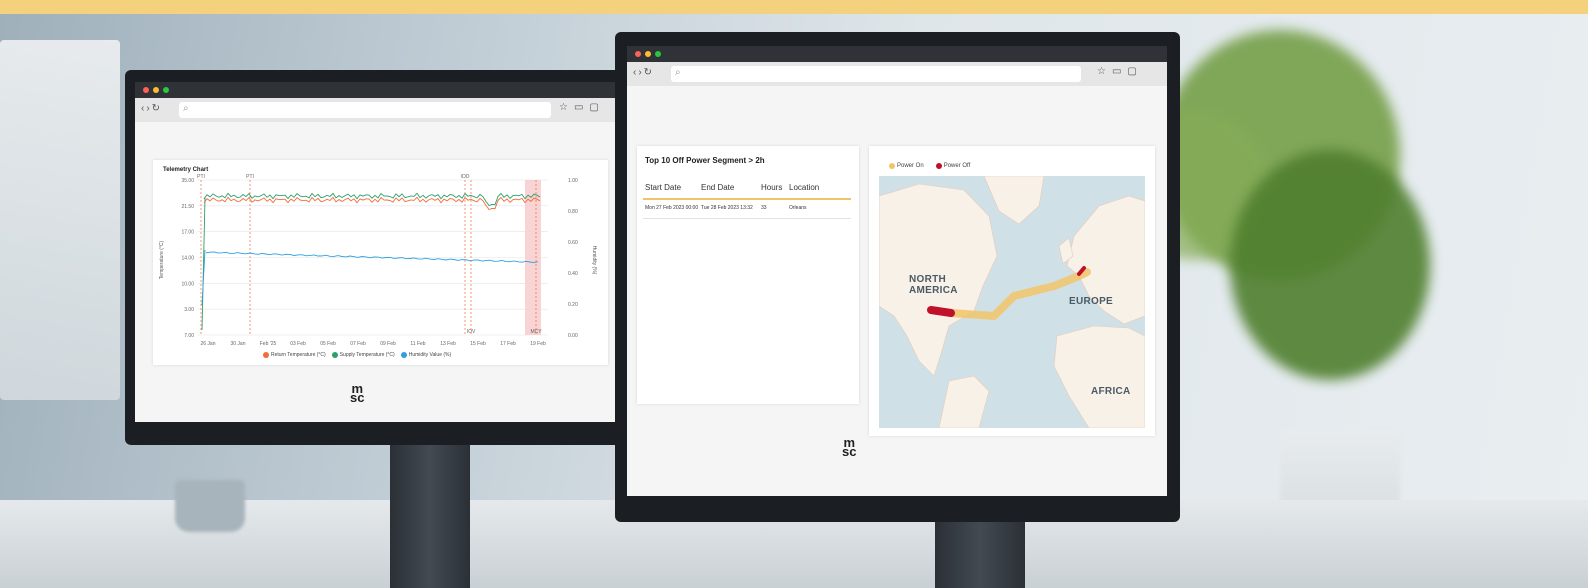 The width and height of the screenshot is (1588, 588). I want to click on x-tick-label: 15 Feb, so click(478, 344).